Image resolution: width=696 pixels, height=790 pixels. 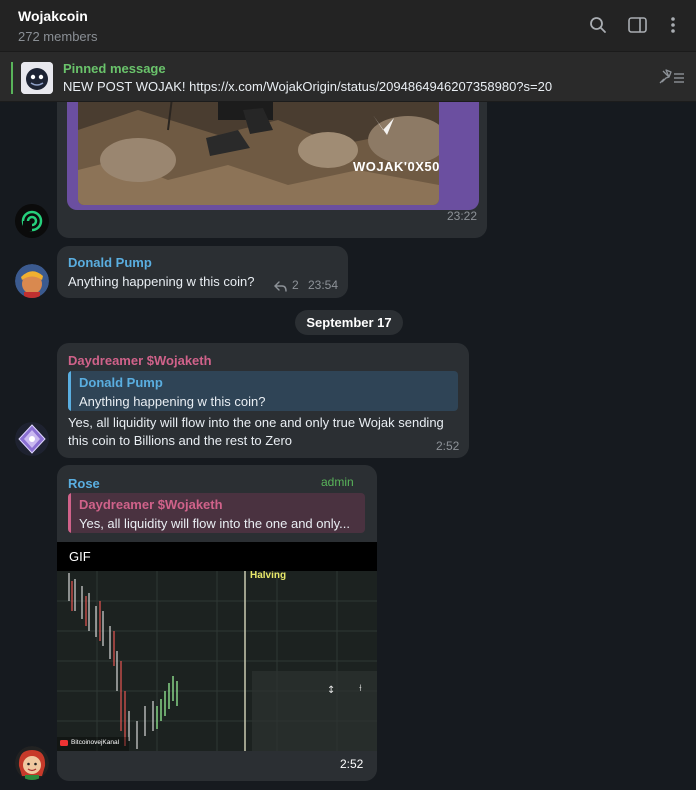 I want to click on date-separator: September 17, so click(x=349, y=322).